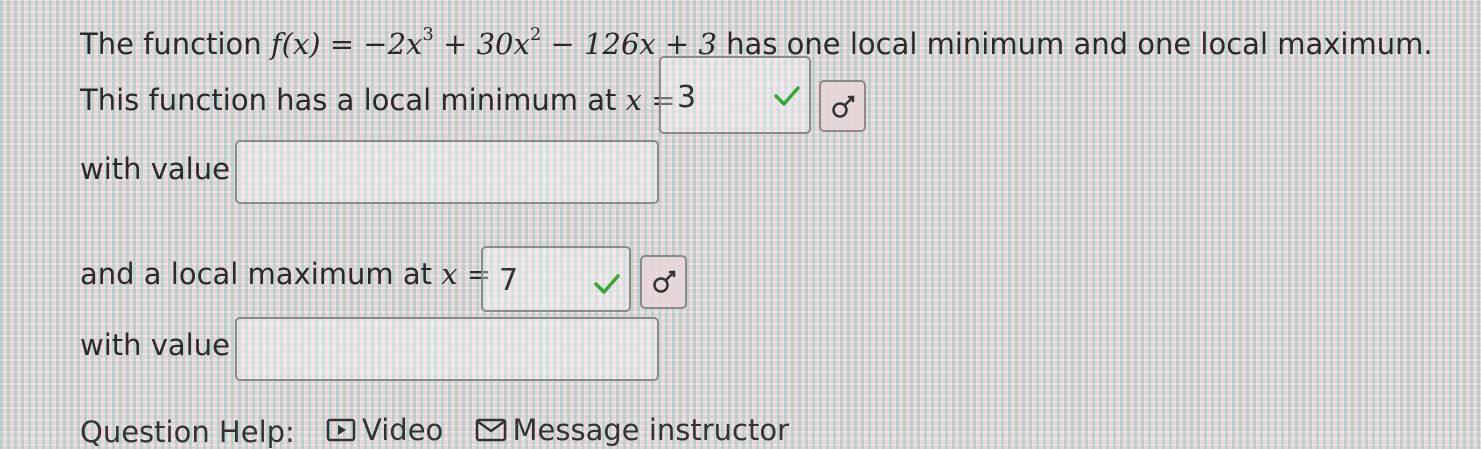 Image resolution: width=1481 pixels, height=449 pixels. Describe the element at coordinates (428, 34) in the screenshot. I see `function-term-1-exponent: 3` at that location.